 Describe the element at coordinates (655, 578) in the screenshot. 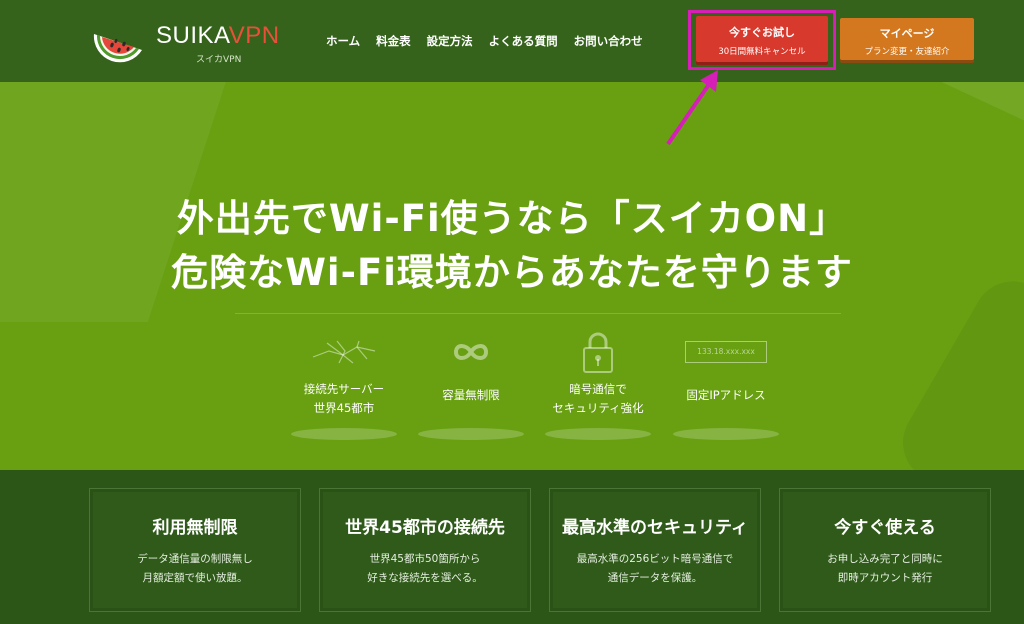

I see `card-desc-line2: 通信データを保護。` at that location.